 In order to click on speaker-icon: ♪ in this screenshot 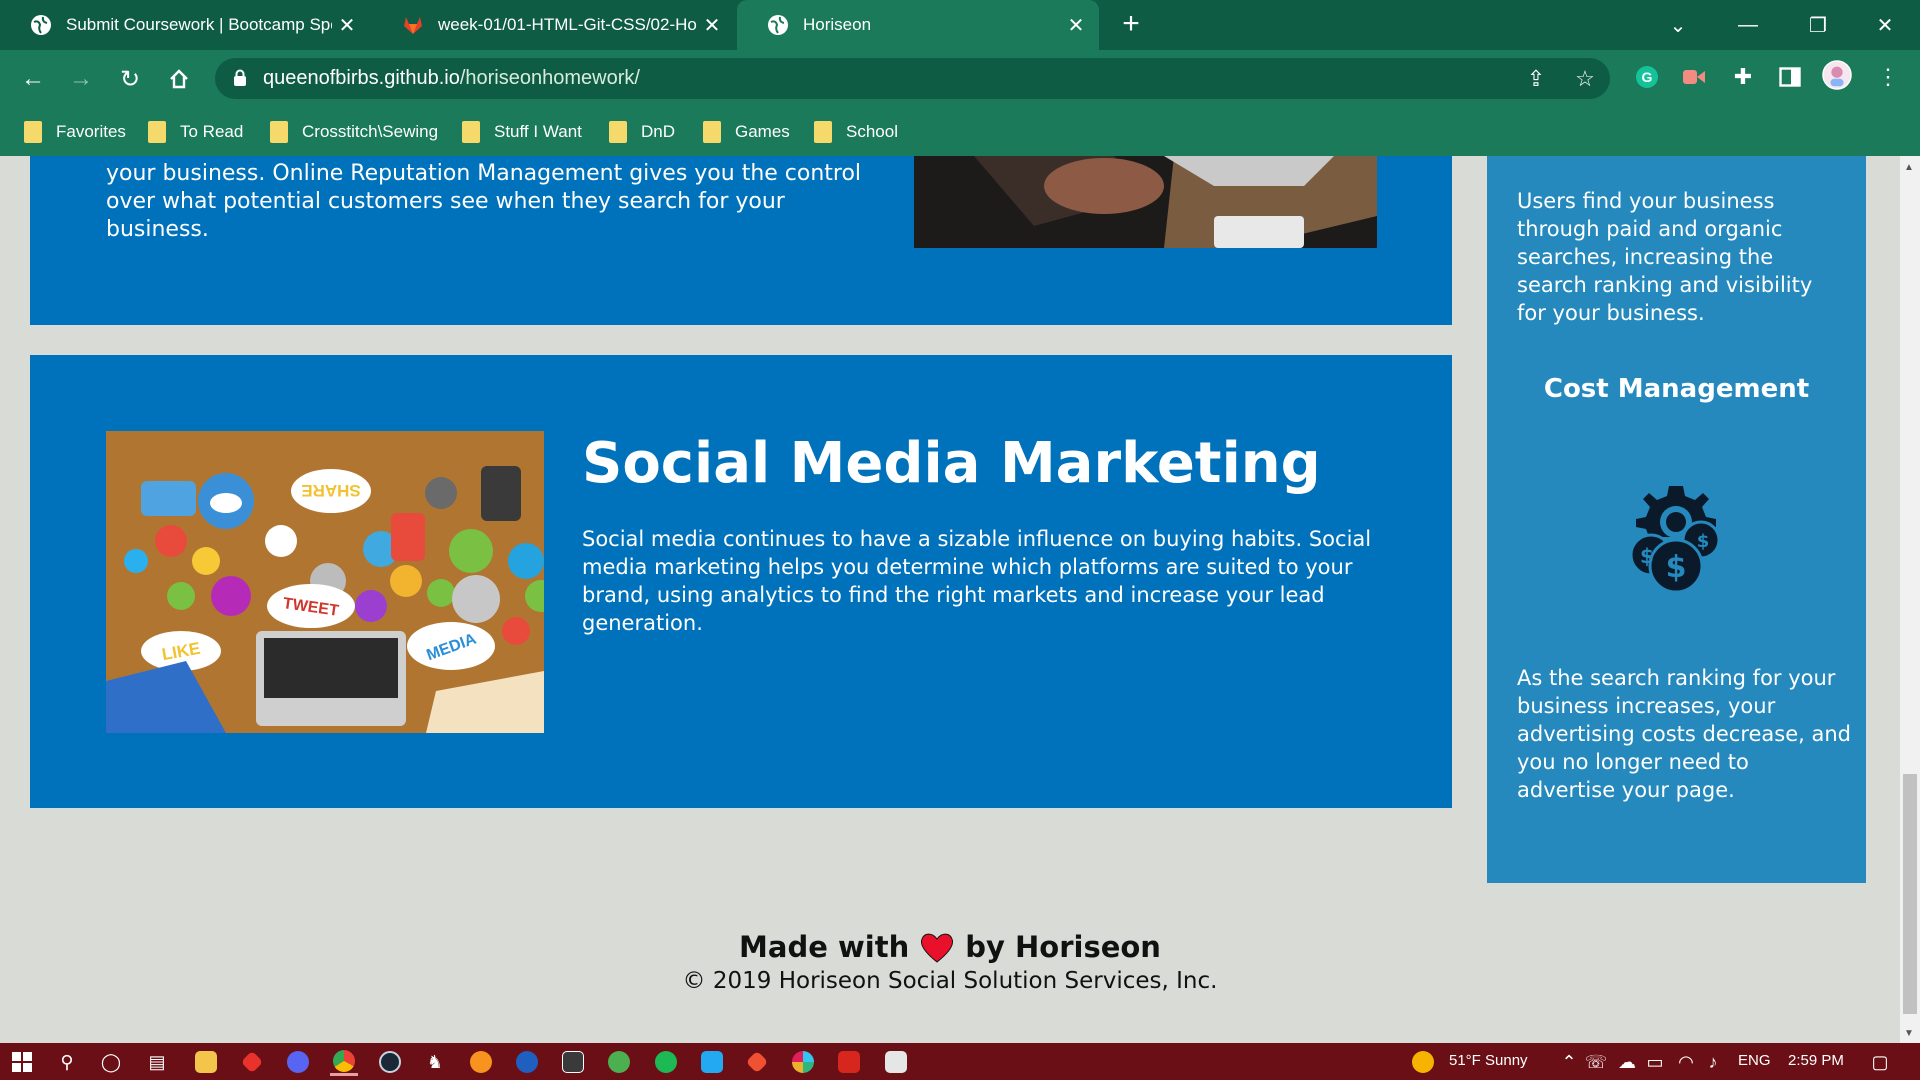, I will do `click(1713, 1062)`.